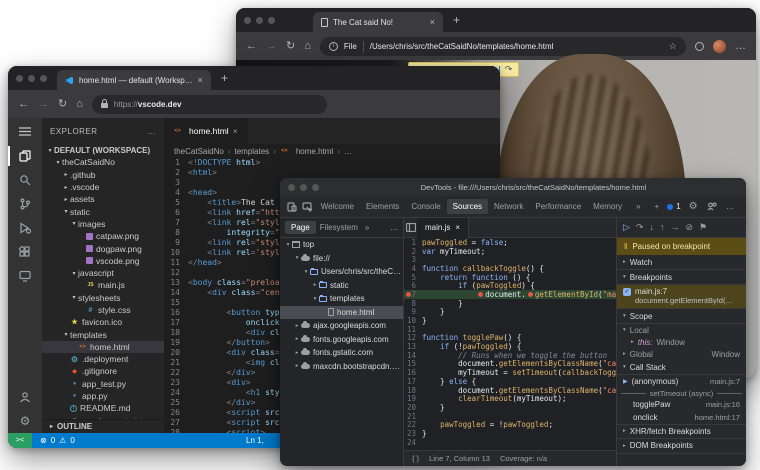 The height and width of the screenshot is (470, 760). I want to click on new-tab-button: +, so click(456, 20).